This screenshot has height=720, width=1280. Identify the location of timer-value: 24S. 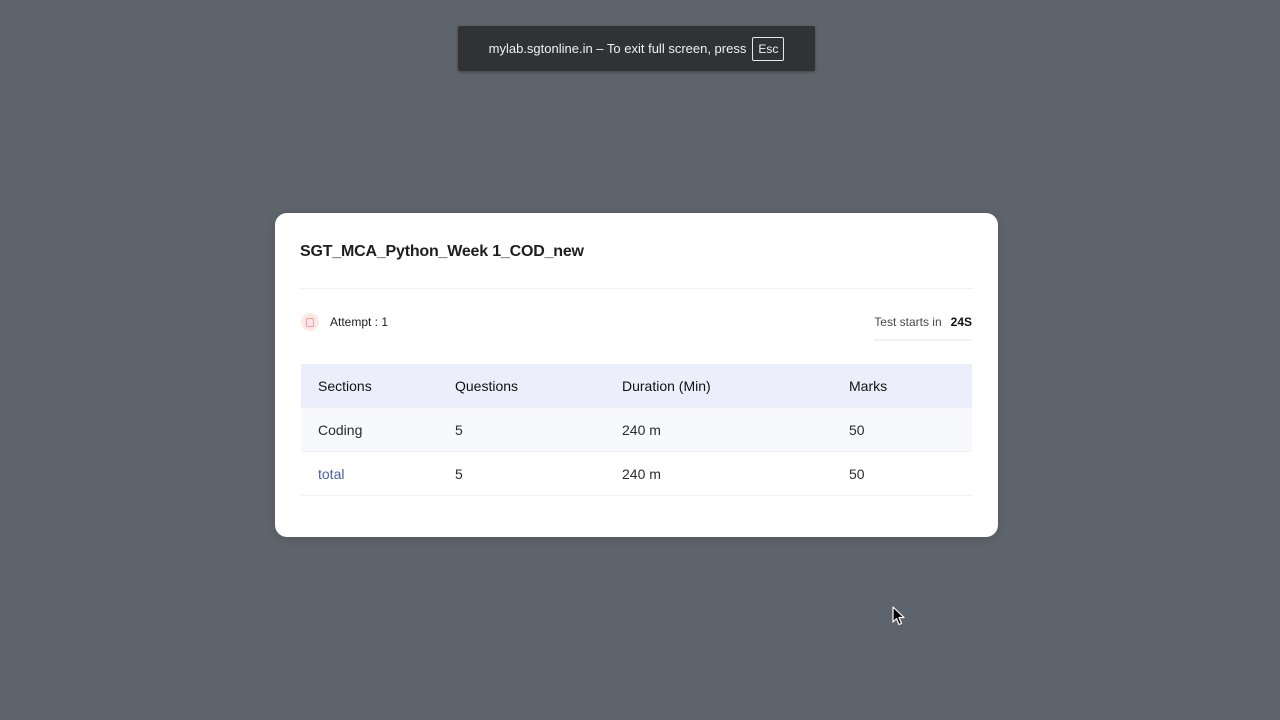
(961, 322).